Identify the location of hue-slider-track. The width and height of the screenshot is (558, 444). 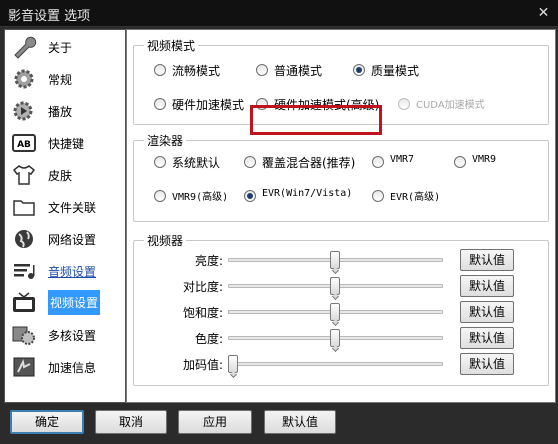
(335, 338).